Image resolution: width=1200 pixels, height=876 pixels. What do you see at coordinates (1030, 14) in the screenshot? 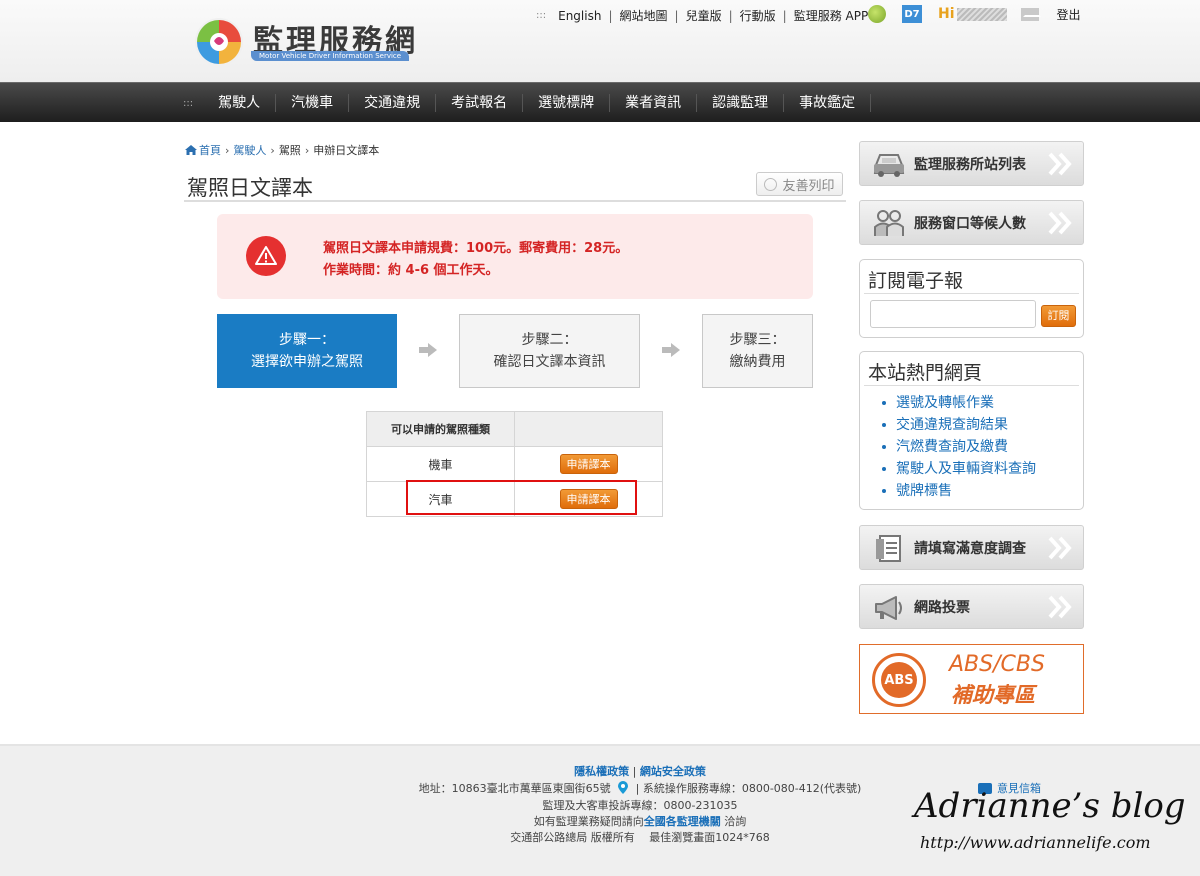
I see `mail-icon` at bounding box center [1030, 14].